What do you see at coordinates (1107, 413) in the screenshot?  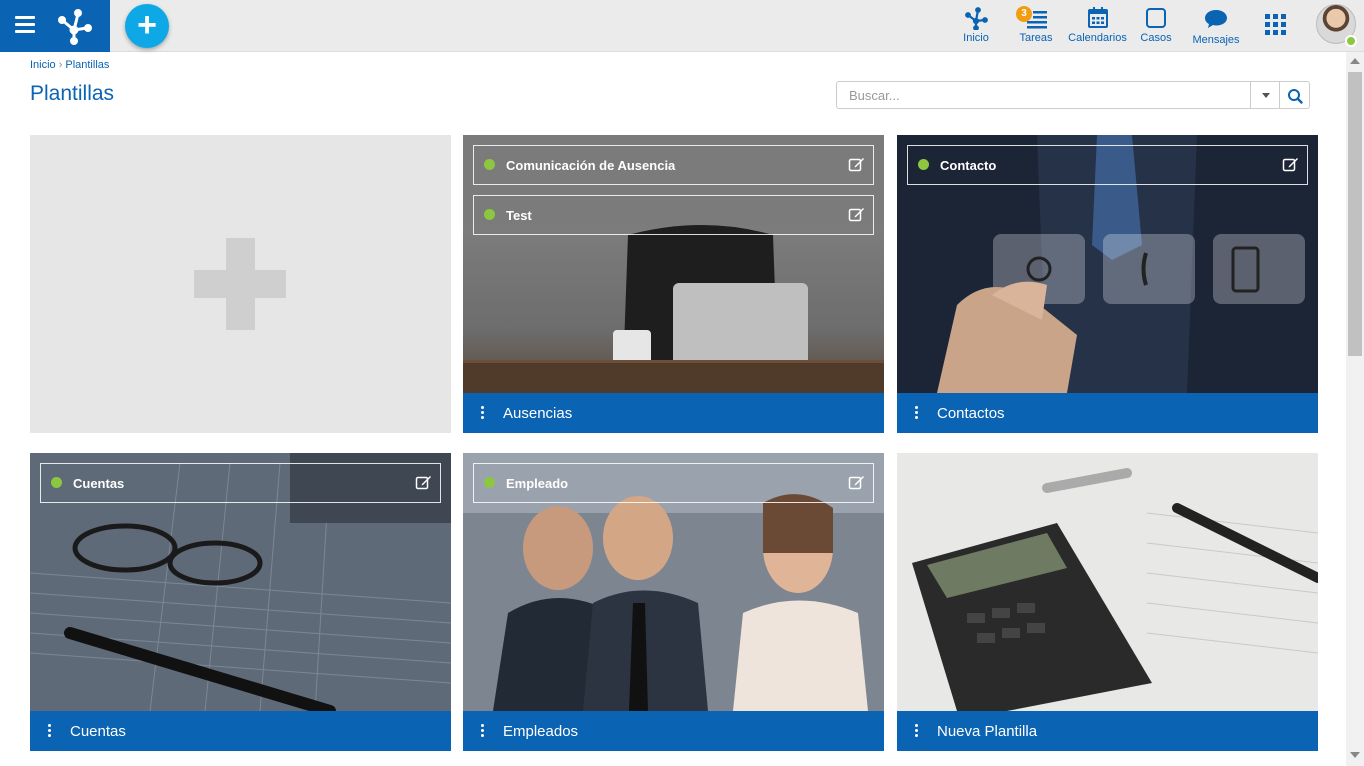 I see `category-footer: Contactos` at bounding box center [1107, 413].